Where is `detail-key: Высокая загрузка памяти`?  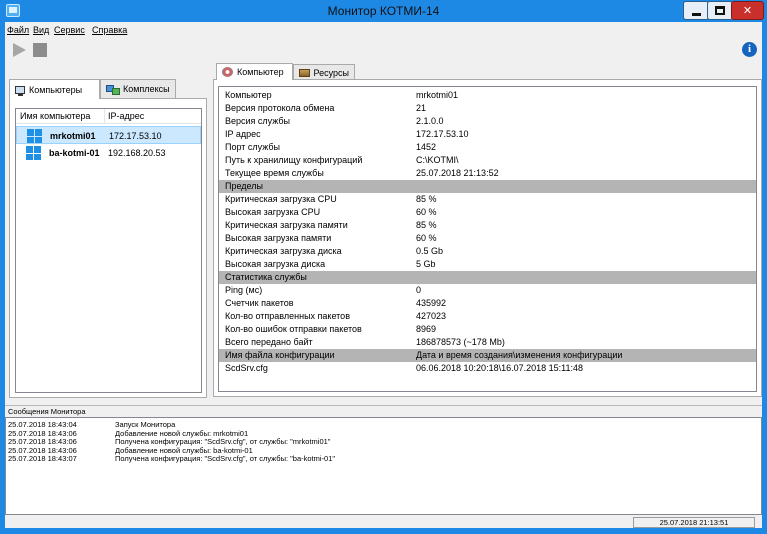
detail-key: Высокая загрузка памяти is located at coordinates (278, 238).